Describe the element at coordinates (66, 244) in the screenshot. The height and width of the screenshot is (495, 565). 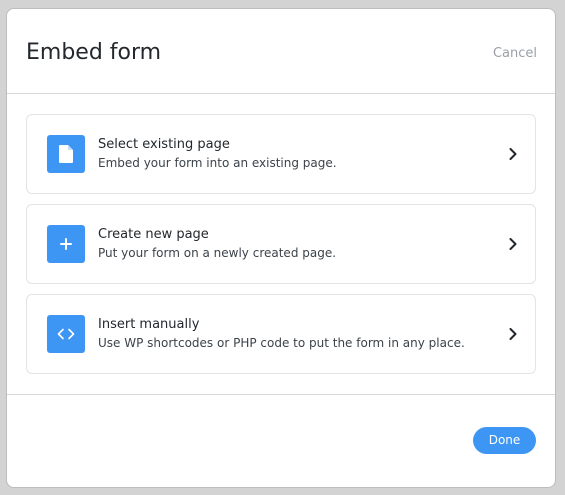
I see `plus-icon` at that location.